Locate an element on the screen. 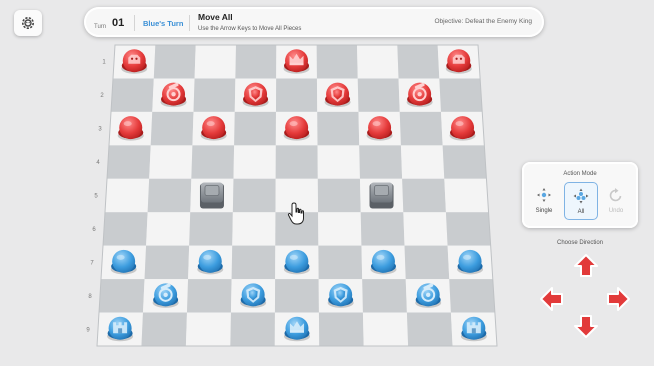 This screenshot has width=654, height=366. rank-label: 9 is located at coordinates (88, 330).